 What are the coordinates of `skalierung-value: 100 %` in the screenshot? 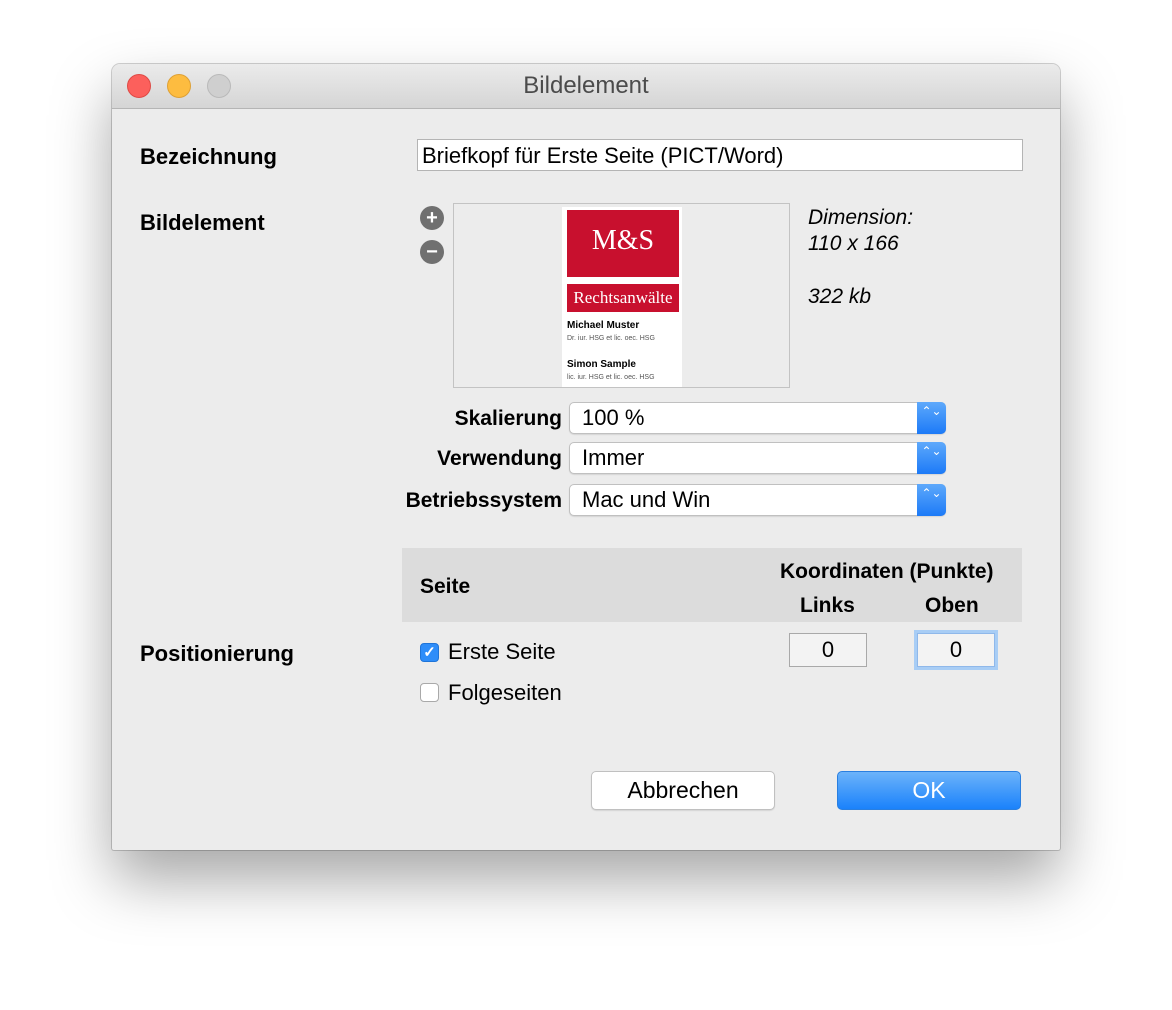 It's located at (613, 417).